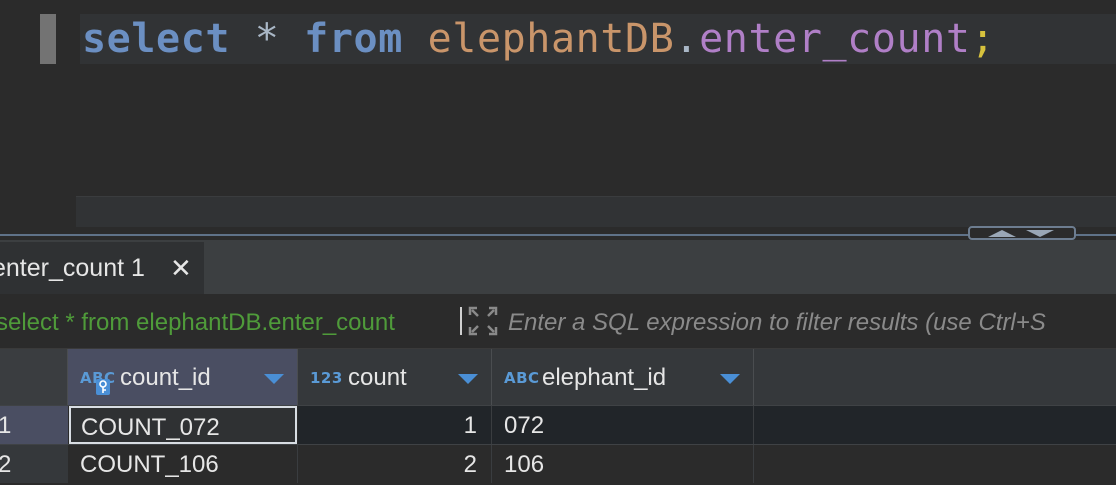  I want to click on column-name-elephant-id: elephant_id, so click(604, 377).